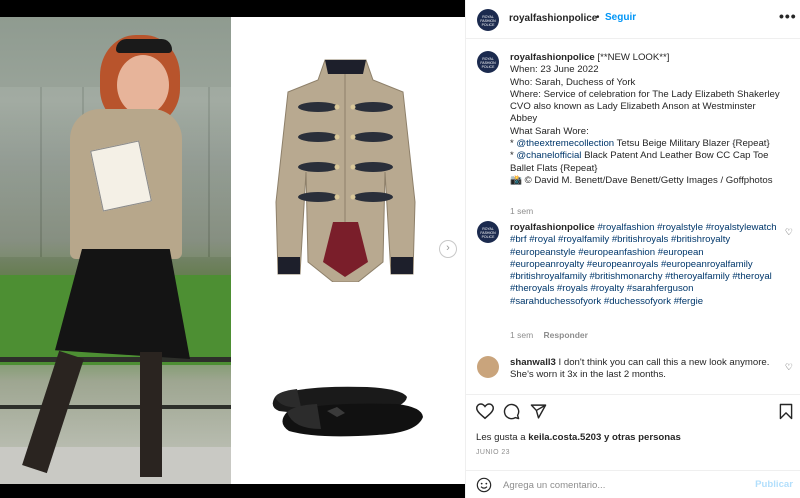 This screenshot has height=498, width=800. Describe the element at coordinates (484, 485) in the screenshot. I see `emoji-icon` at that location.